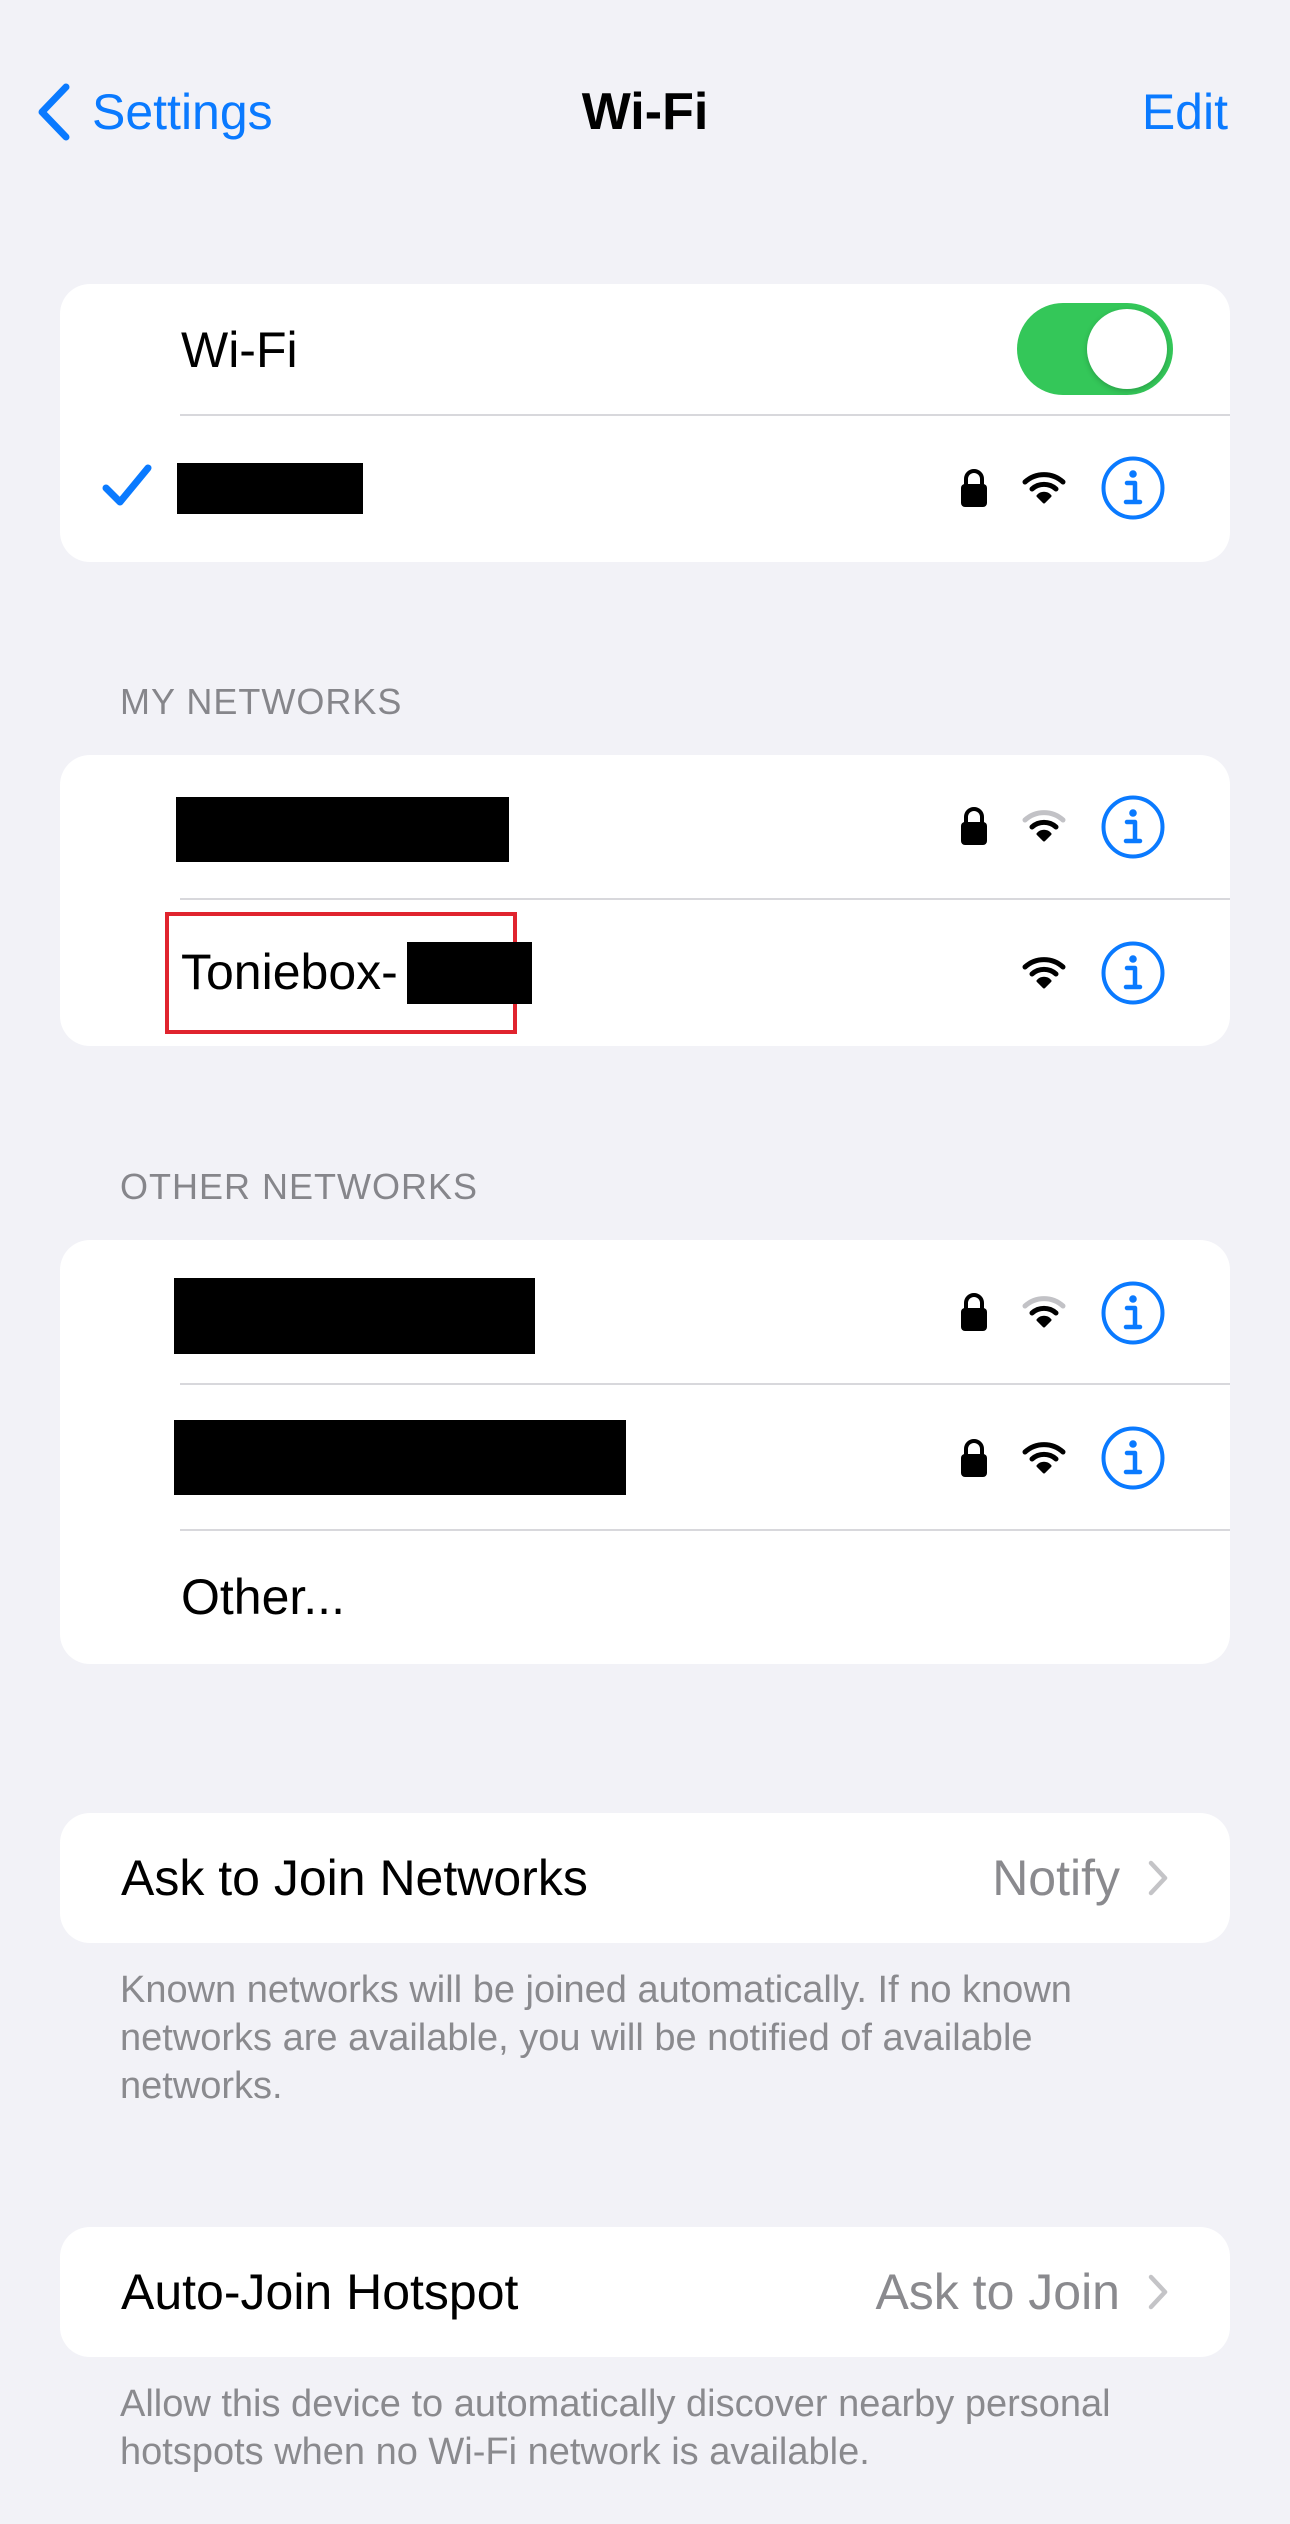 Image resolution: width=1290 pixels, height=2524 pixels. Describe the element at coordinates (299, 1186) in the screenshot. I see `other-networks-header: OTHER NETWORKS` at that location.